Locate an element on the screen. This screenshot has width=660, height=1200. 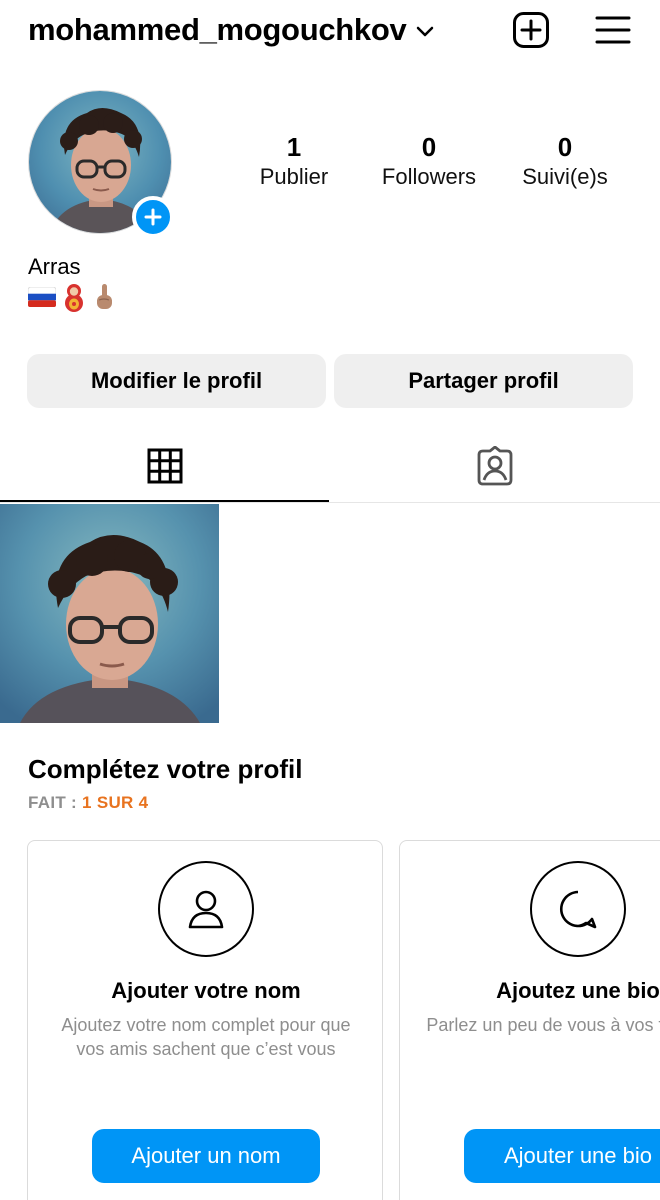
stat-posts: 1 Publier is located at coordinates (294, 161).